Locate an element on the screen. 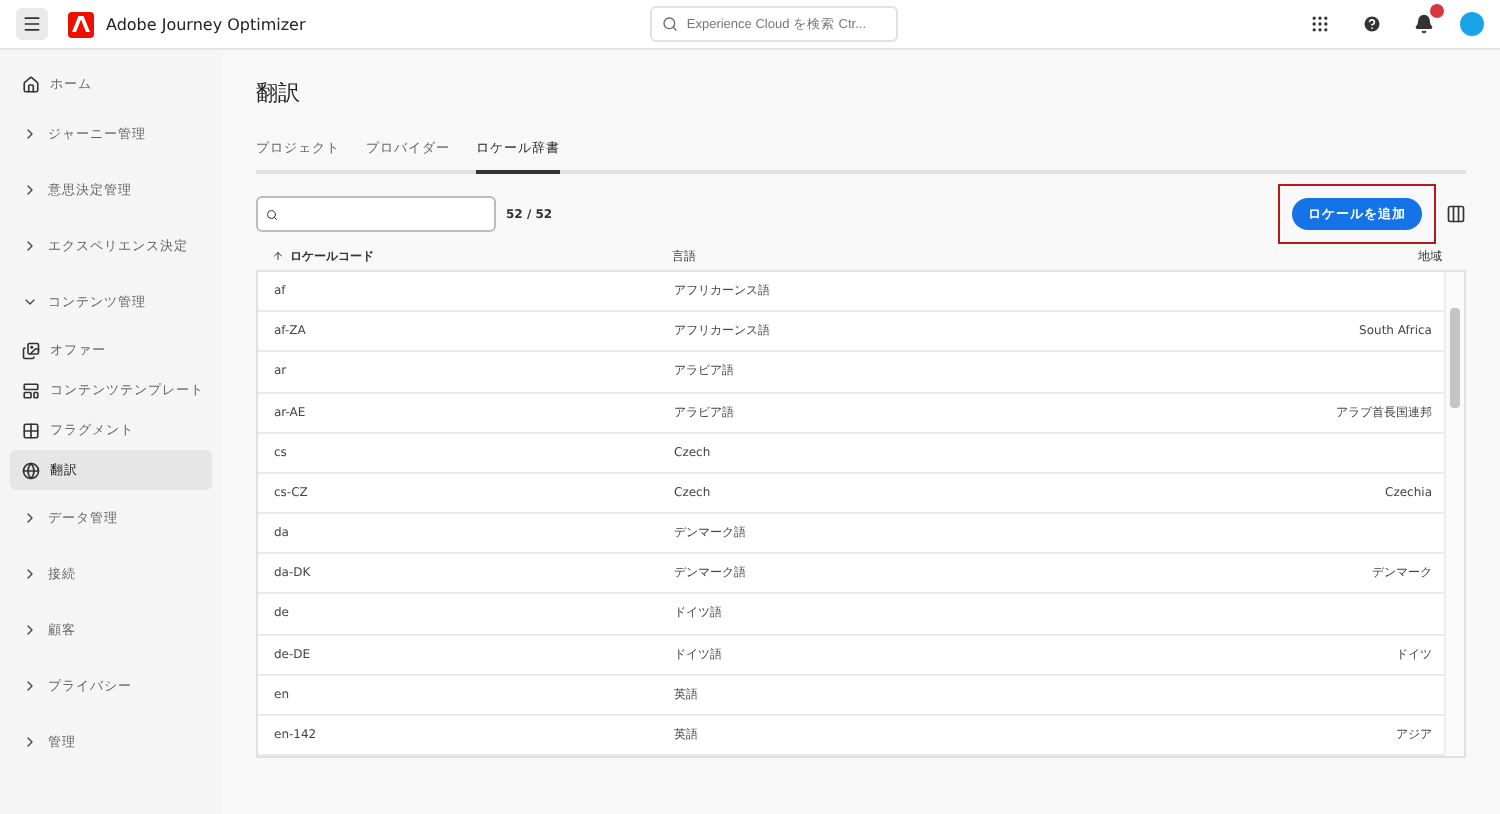  scrollbar is located at coordinates (1454, 514).